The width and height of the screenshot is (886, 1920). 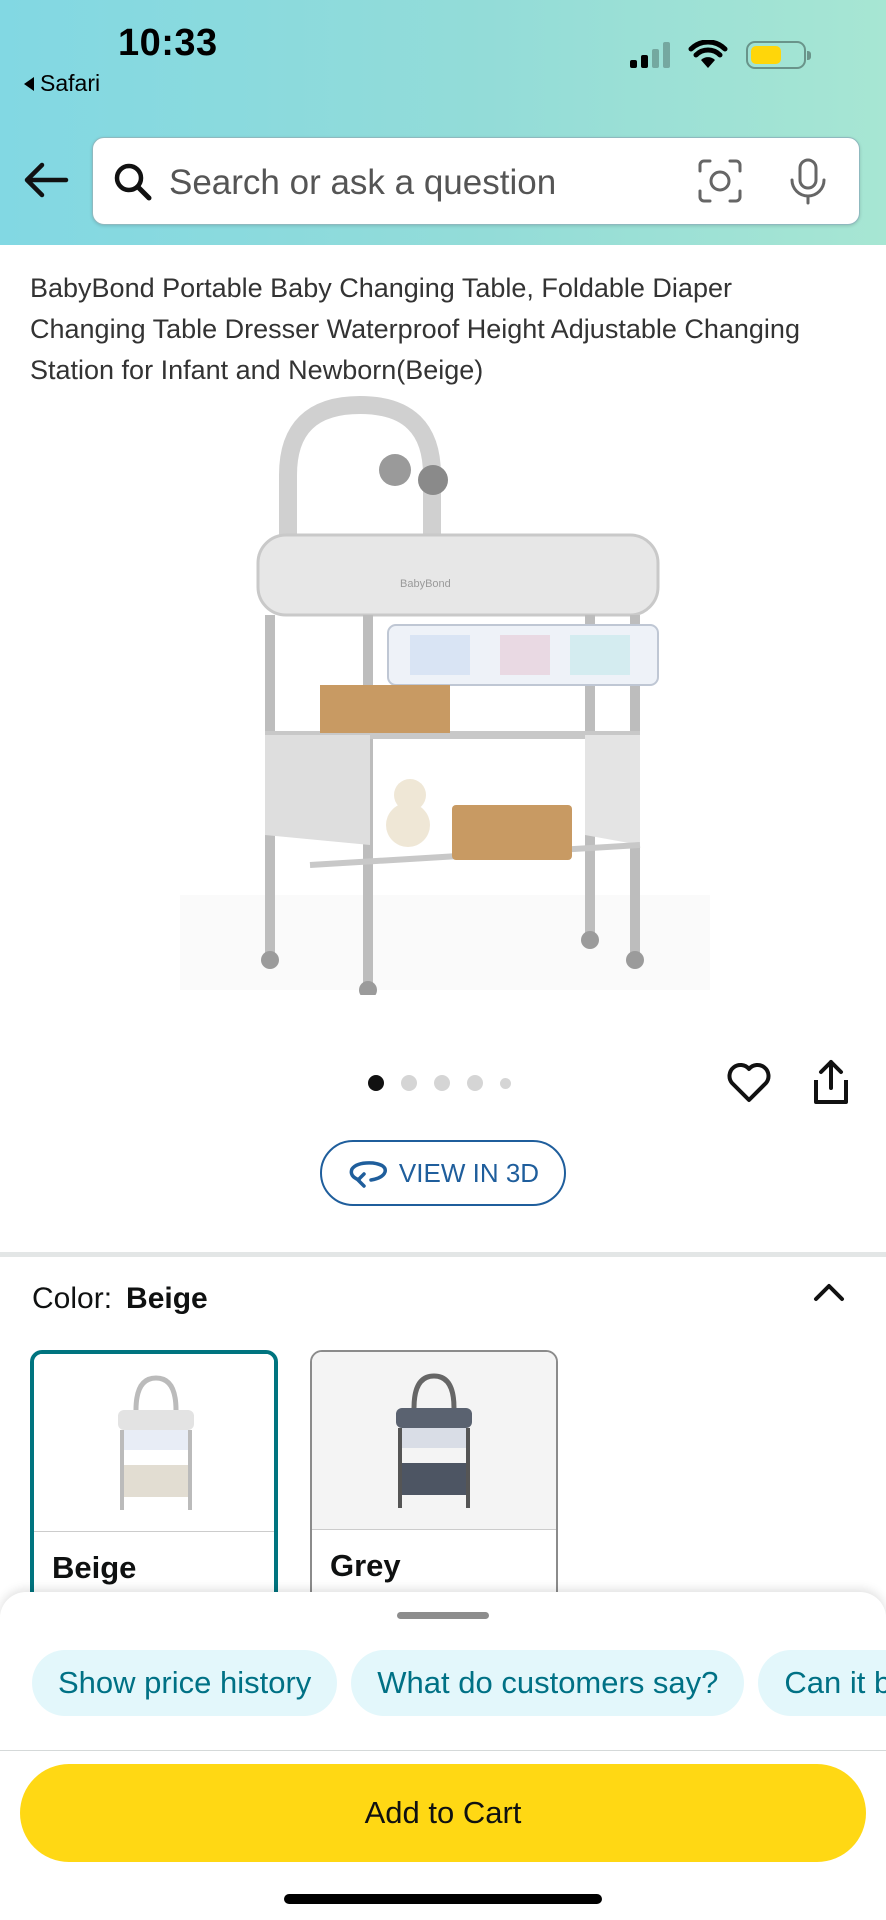 What do you see at coordinates (434, 1441) in the screenshot?
I see `grey-thumbnail` at bounding box center [434, 1441].